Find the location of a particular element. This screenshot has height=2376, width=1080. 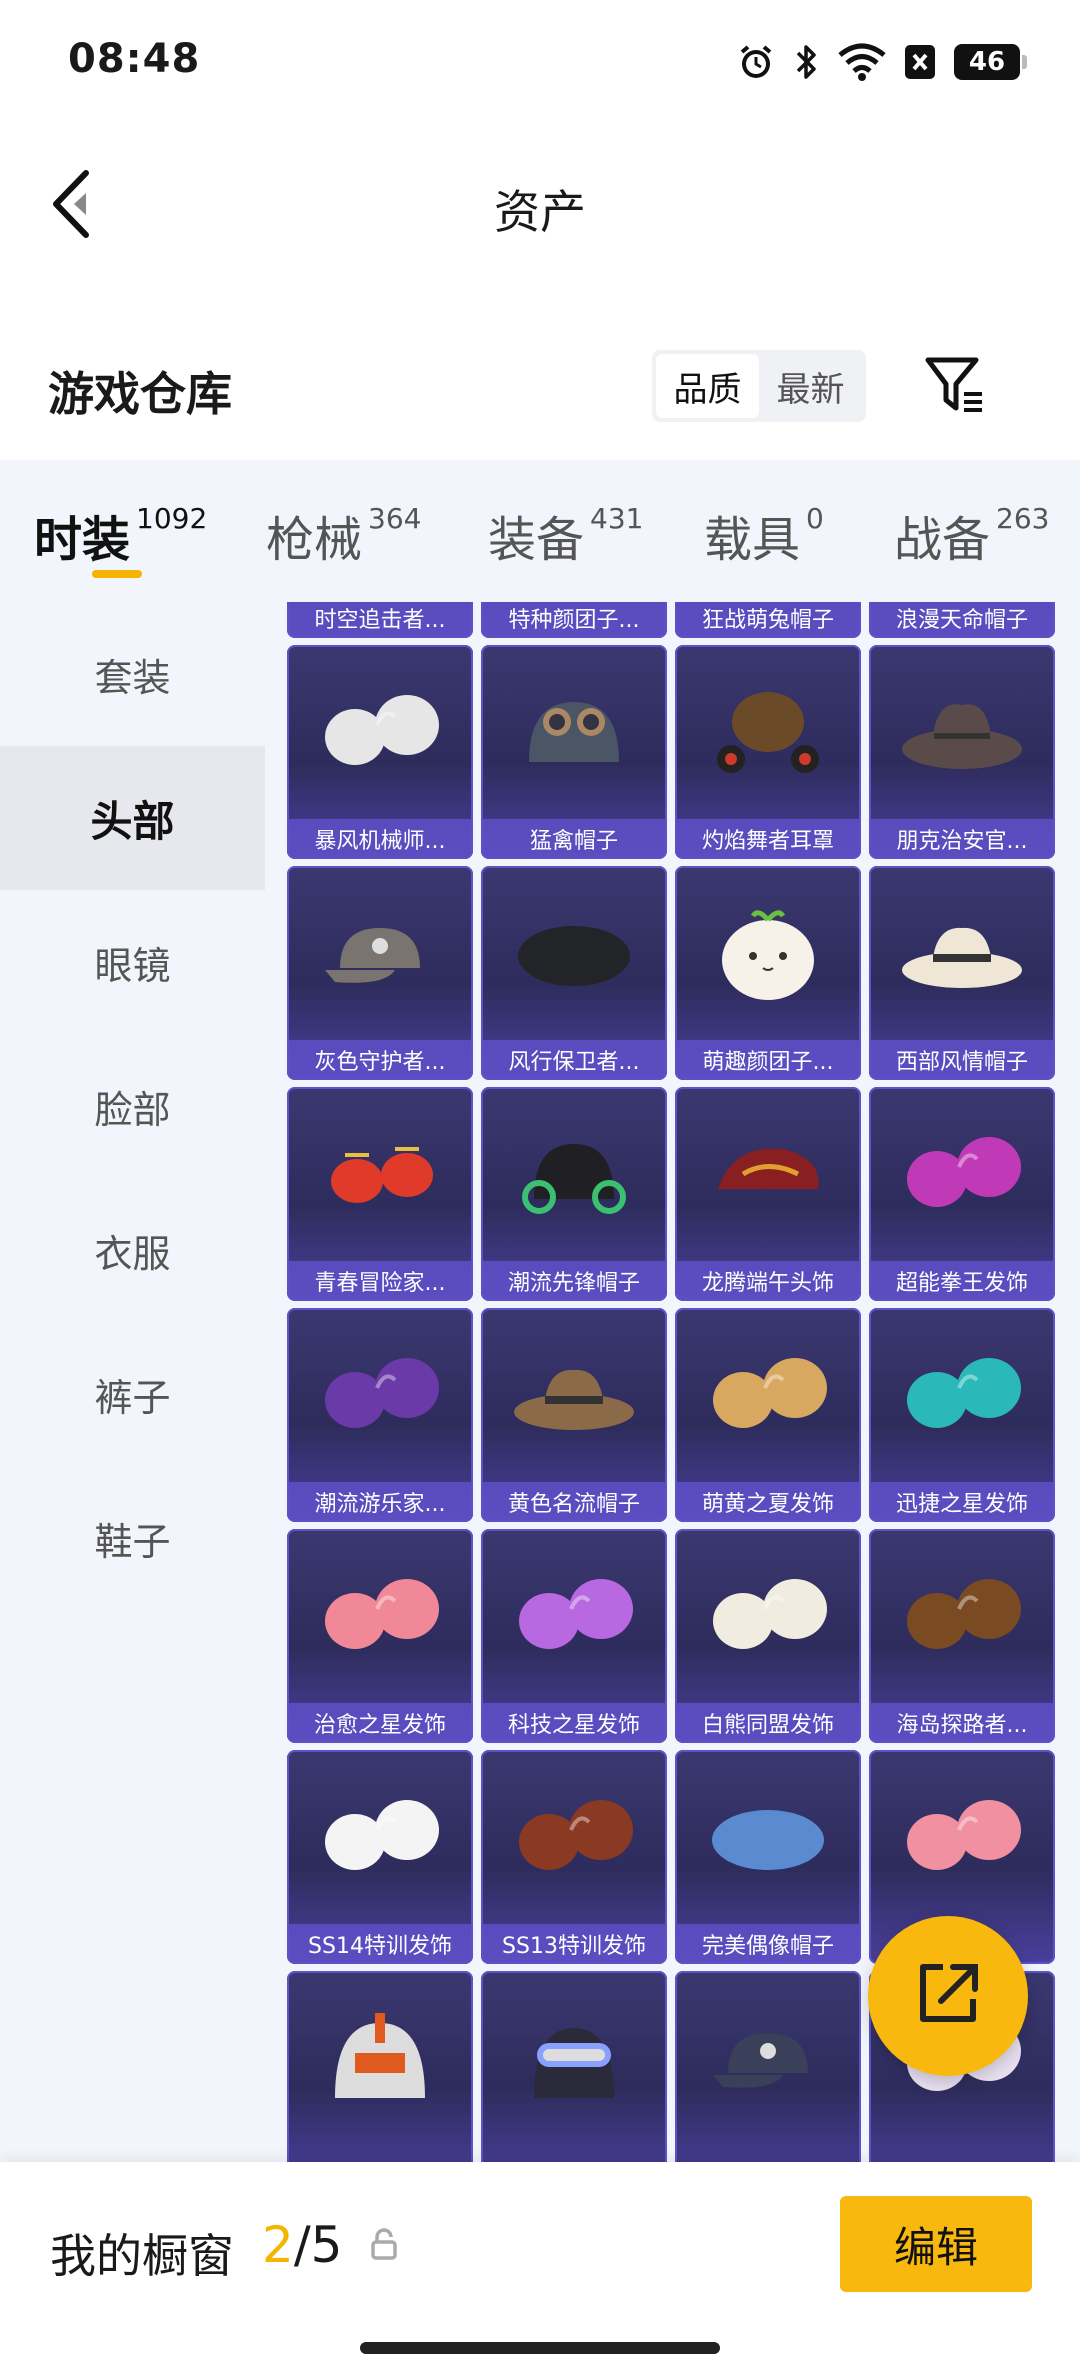

item-card: 灼焰舞者耳罩 is located at coordinates (768, 752).